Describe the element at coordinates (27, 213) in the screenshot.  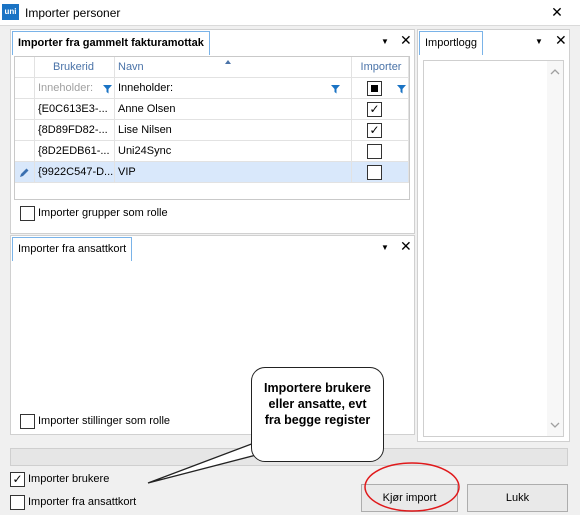
I see `import-groups-checkbox` at that location.